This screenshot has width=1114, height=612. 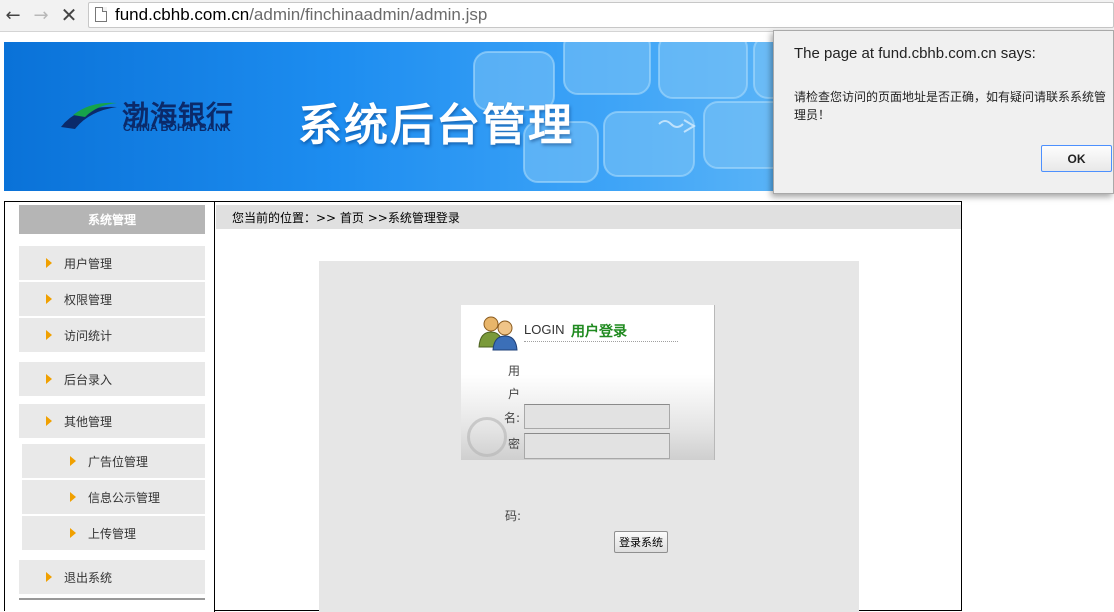 I want to click on login-title-english: LOGIN, so click(x=544, y=329).